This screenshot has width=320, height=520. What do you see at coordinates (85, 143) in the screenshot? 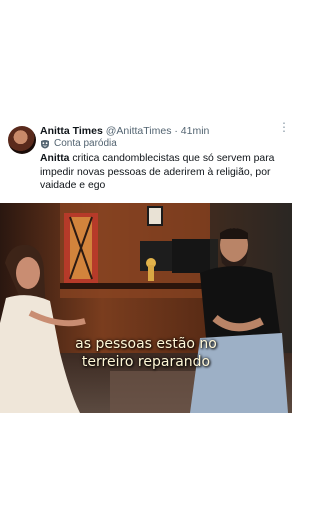
I see `parody-text: Conta paródia` at bounding box center [85, 143].